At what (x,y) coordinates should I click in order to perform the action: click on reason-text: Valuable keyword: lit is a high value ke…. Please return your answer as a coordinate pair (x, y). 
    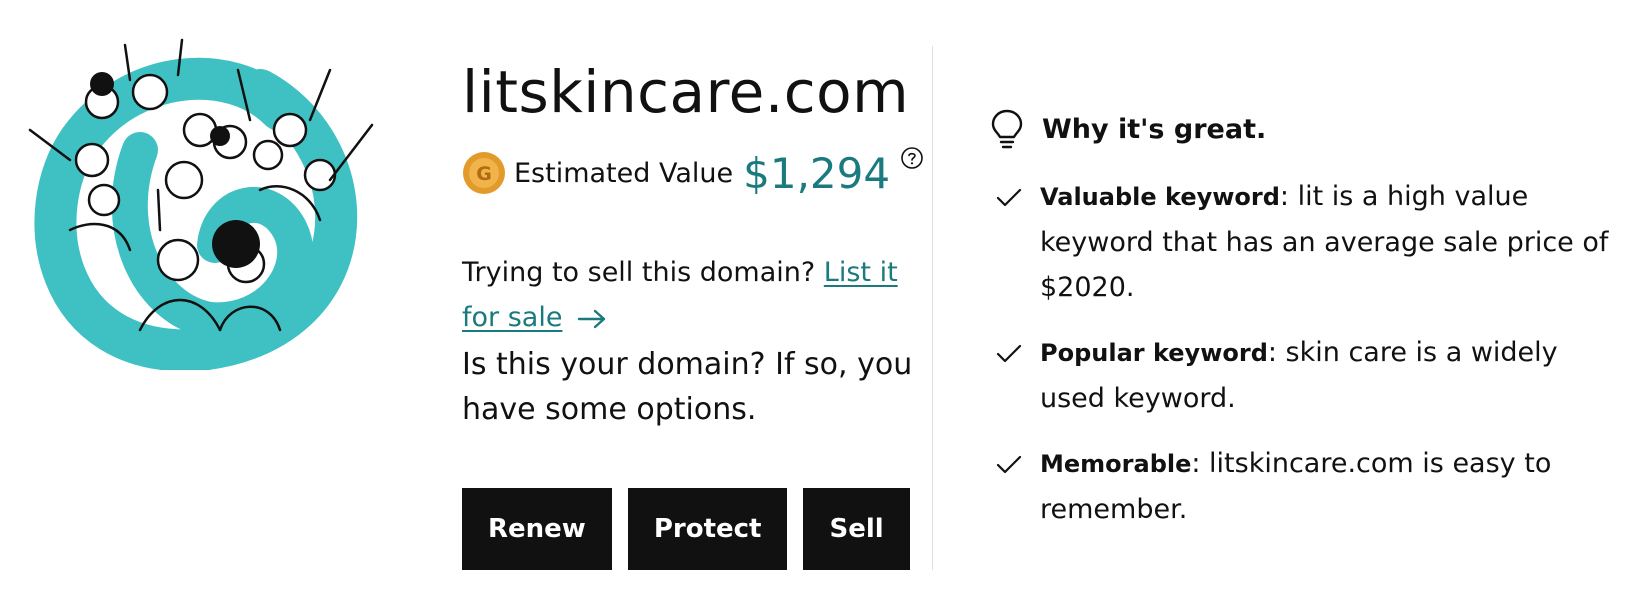
    Looking at the image, I should click on (1335, 242).